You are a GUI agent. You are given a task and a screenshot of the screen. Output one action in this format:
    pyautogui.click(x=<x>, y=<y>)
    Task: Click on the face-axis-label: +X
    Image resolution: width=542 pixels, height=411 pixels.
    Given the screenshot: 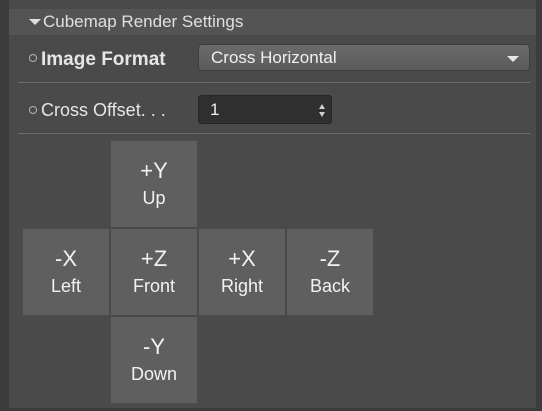 What is the action you would take?
    pyautogui.click(x=242, y=258)
    